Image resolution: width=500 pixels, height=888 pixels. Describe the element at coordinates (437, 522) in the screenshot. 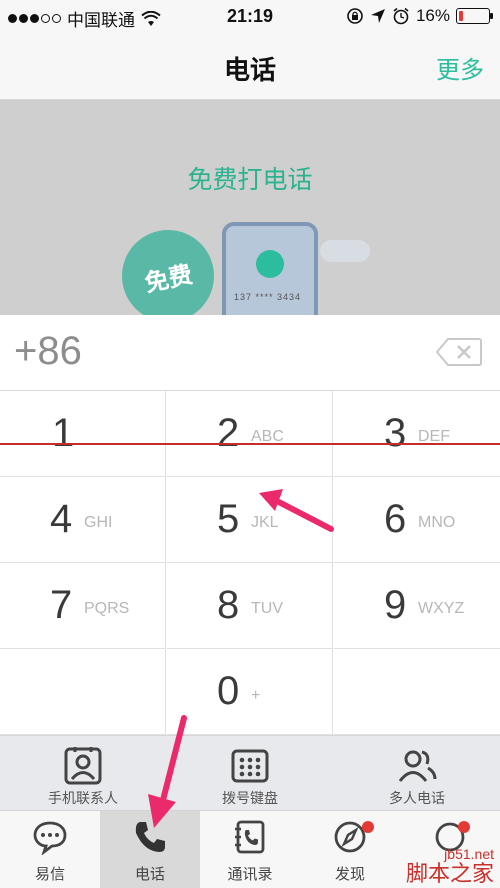

I see `key-letters: MNO` at that location.